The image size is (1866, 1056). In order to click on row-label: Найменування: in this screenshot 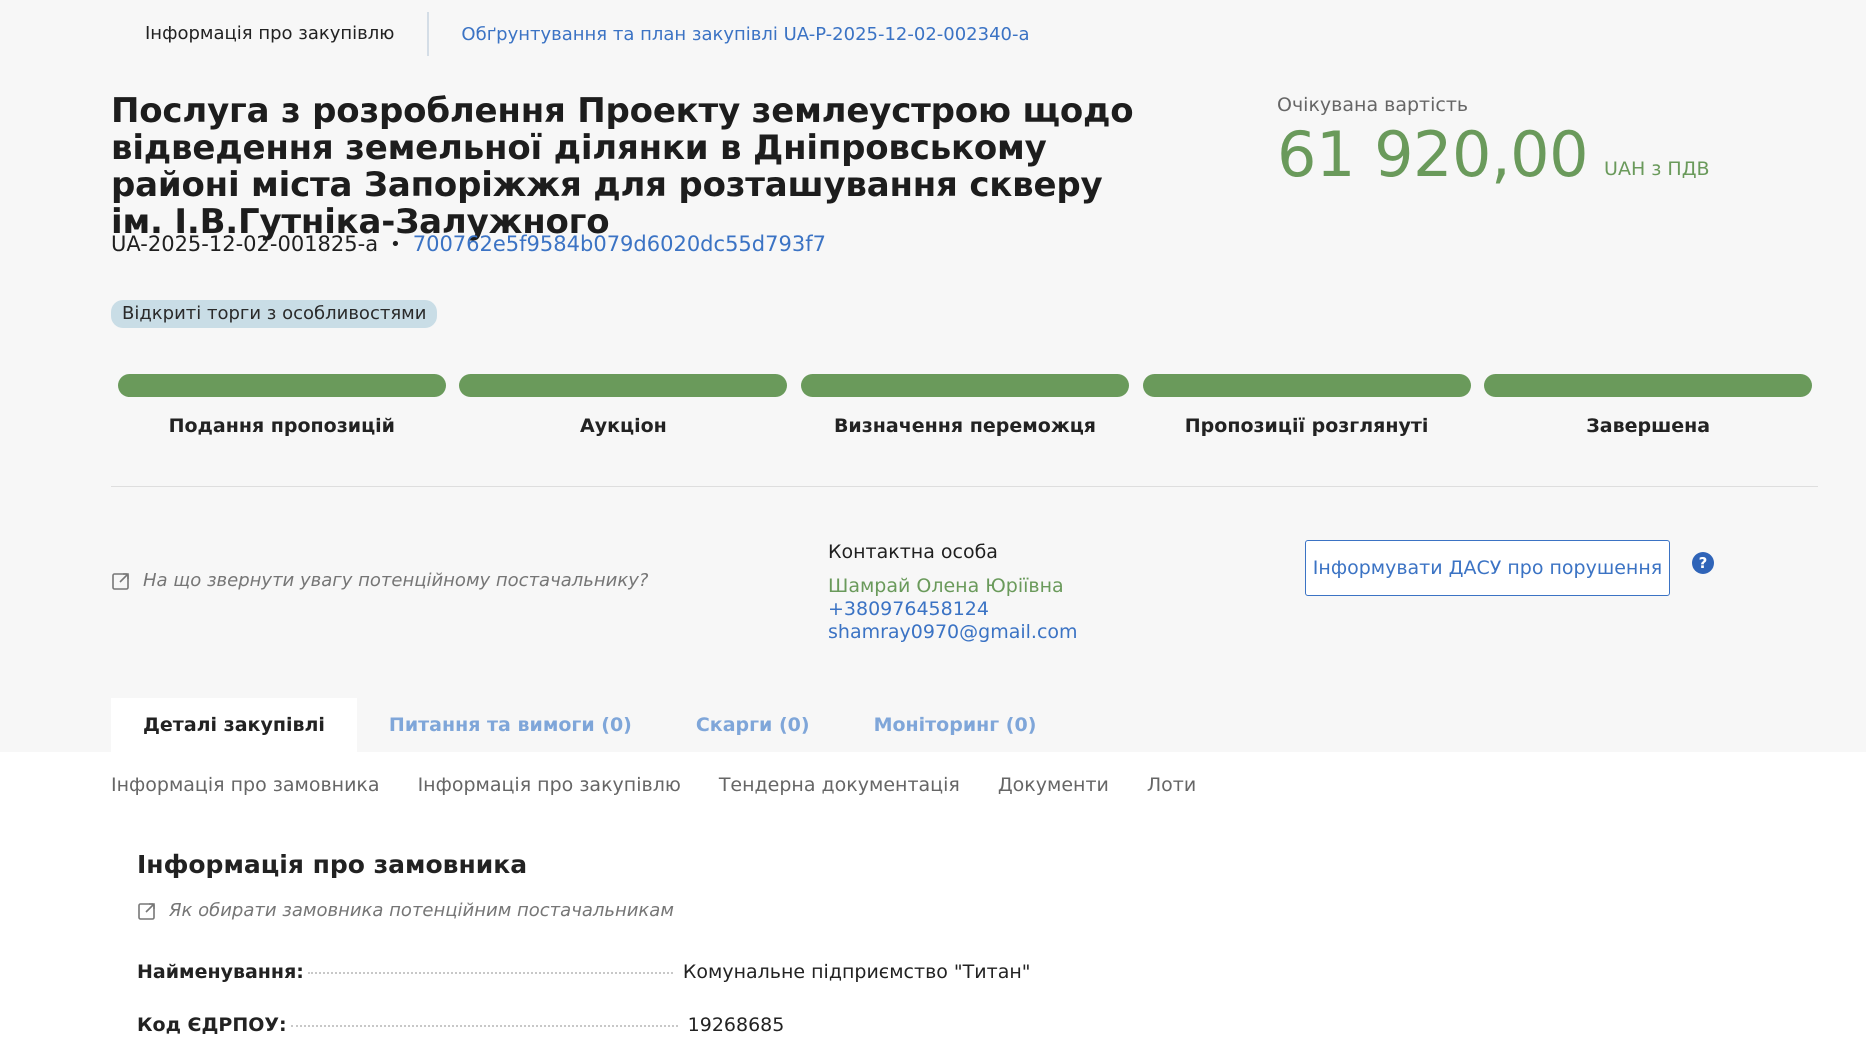, I will do `click(220, 972)`.